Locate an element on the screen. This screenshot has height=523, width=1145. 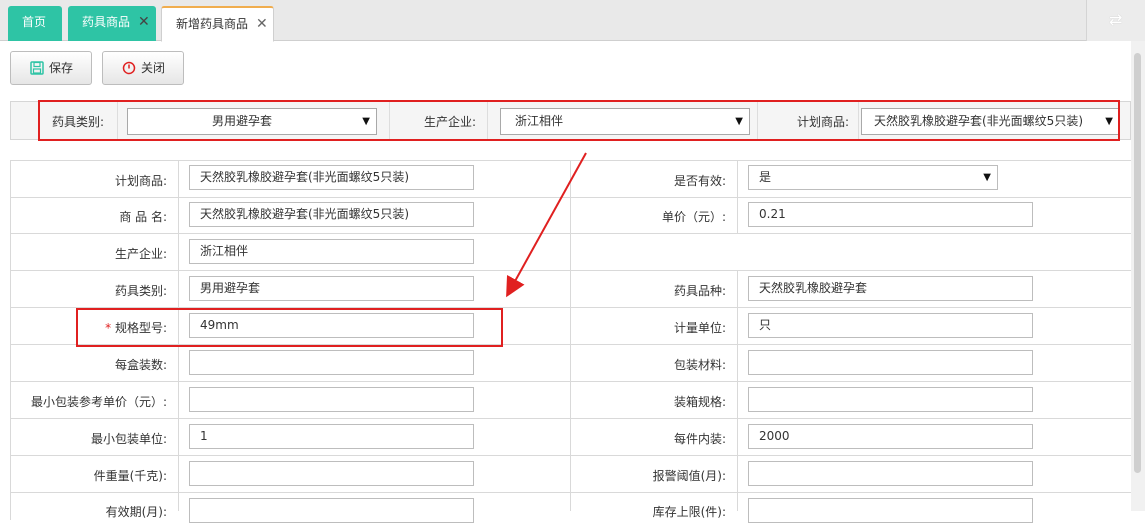
annotation-arrow-icon is located at coordinates (546, 225).